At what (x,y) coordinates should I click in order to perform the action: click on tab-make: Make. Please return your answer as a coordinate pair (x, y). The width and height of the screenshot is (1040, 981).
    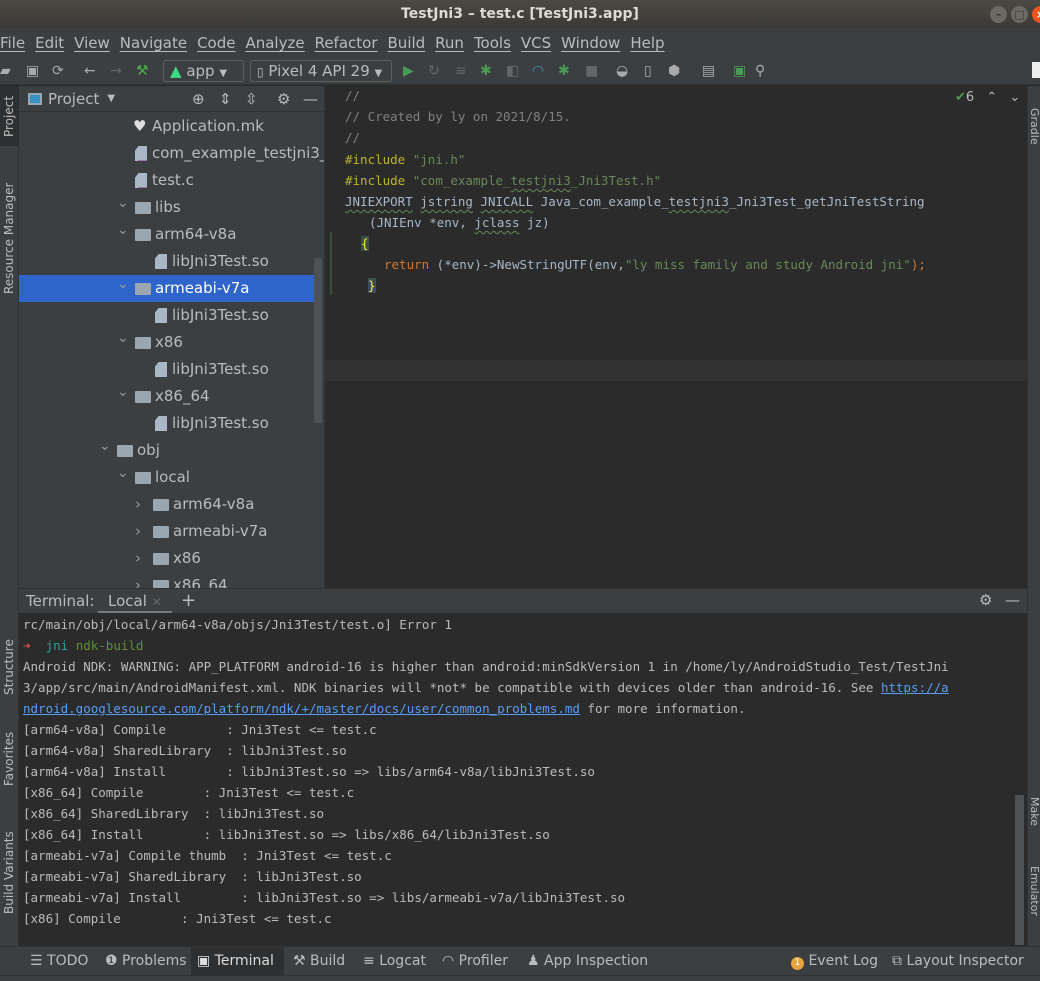
    Looking at the image, I should click on (1032, 811).